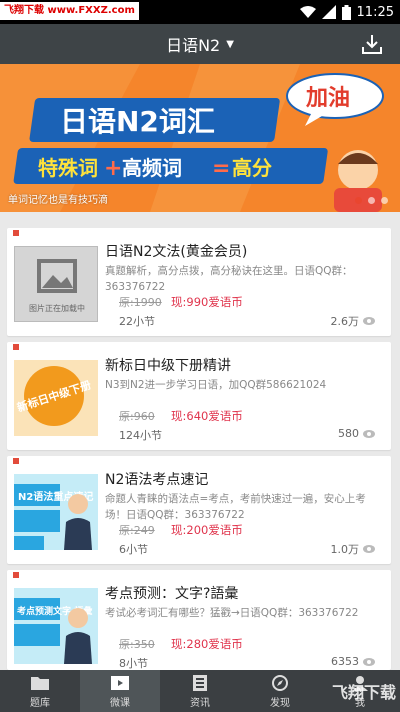 The height and width of the screenshot is (712, 400). I want to click on nav-tab-news: 资讯, so click(200, 691).